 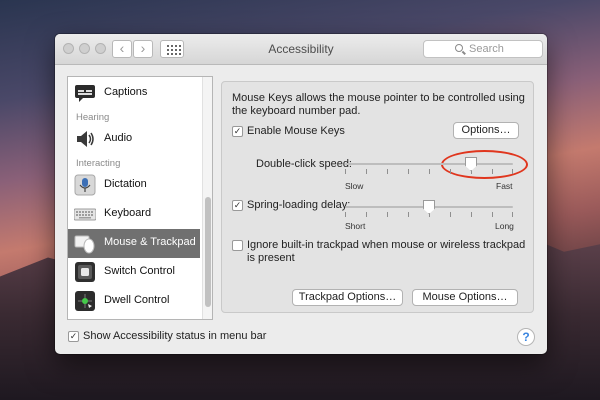 I want to click on search-placeholder: Search, so click(x=486, y=49).